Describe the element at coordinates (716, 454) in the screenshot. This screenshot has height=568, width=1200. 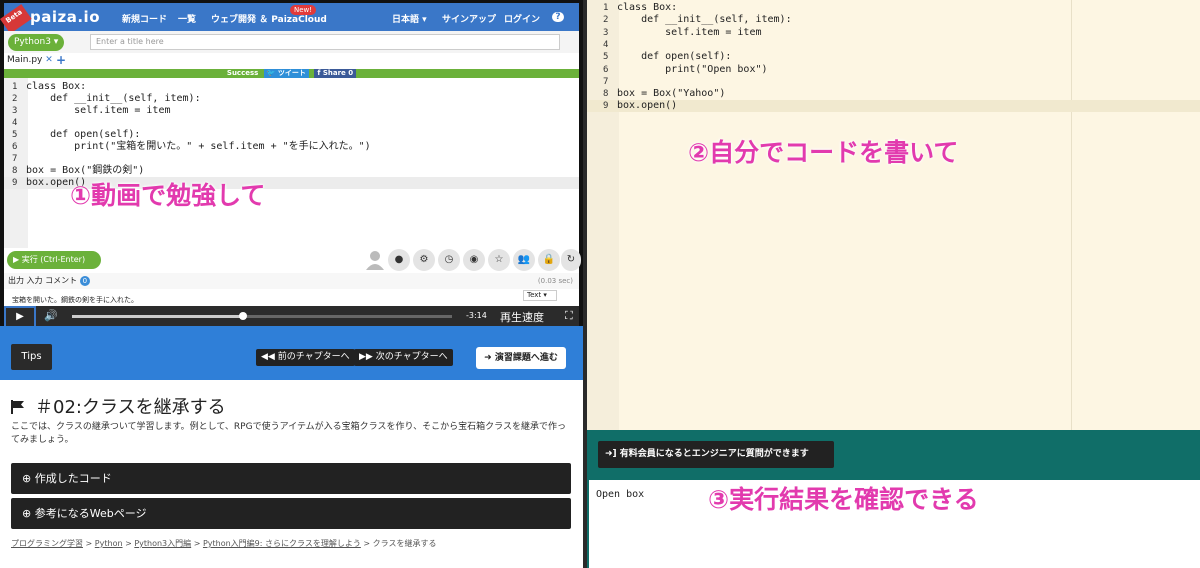
I see `premium-member-button: ➜] 有料会員になるとエンジニアに質問ができます` at that location.